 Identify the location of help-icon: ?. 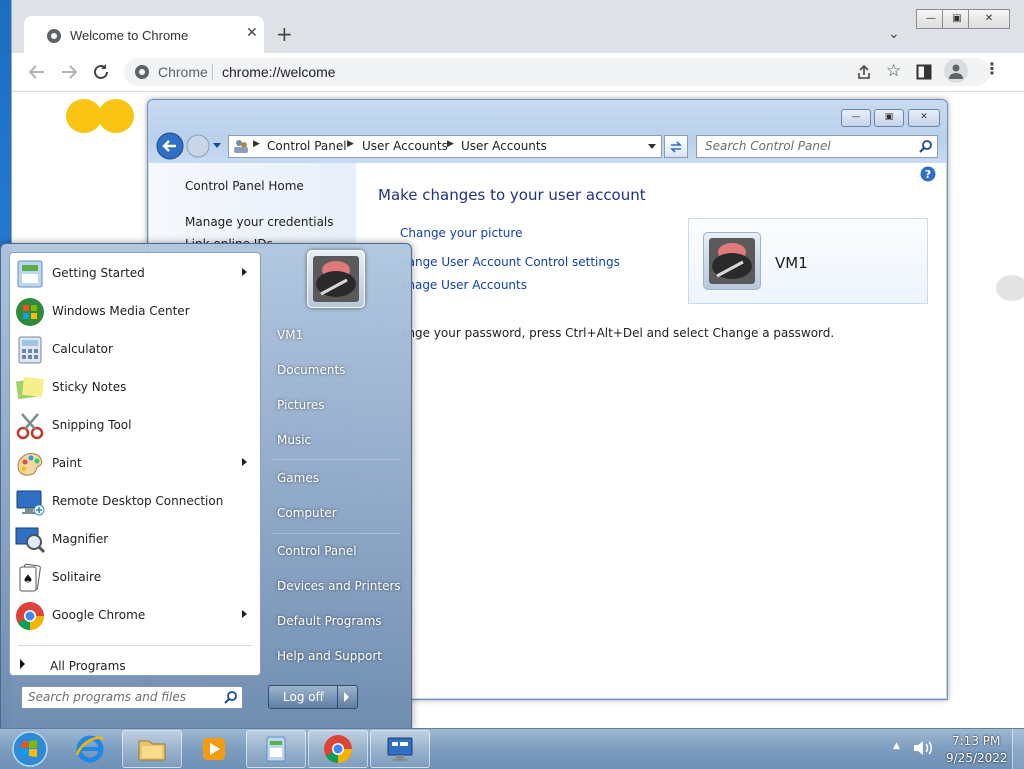
(928, 174).